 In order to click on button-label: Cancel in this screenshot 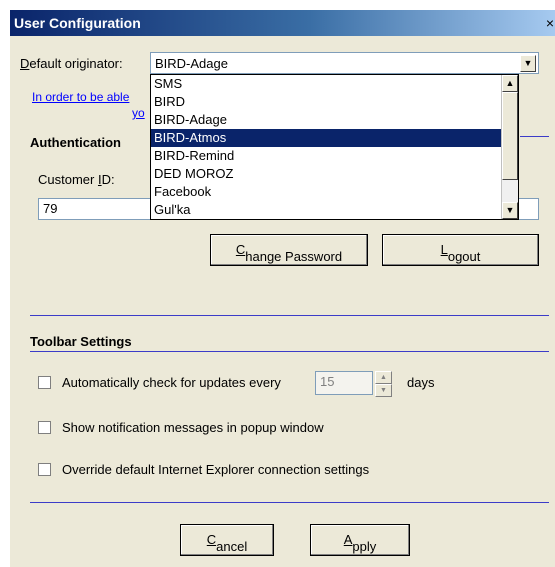, I will do `click(226, 543)`.